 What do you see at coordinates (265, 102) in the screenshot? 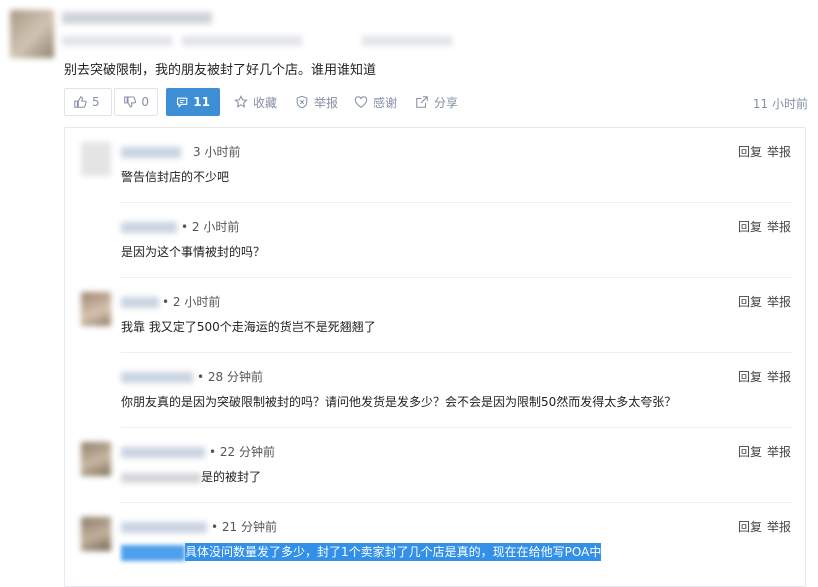
I see `favorite-label: 收藏` at bounding box center [265, 102].